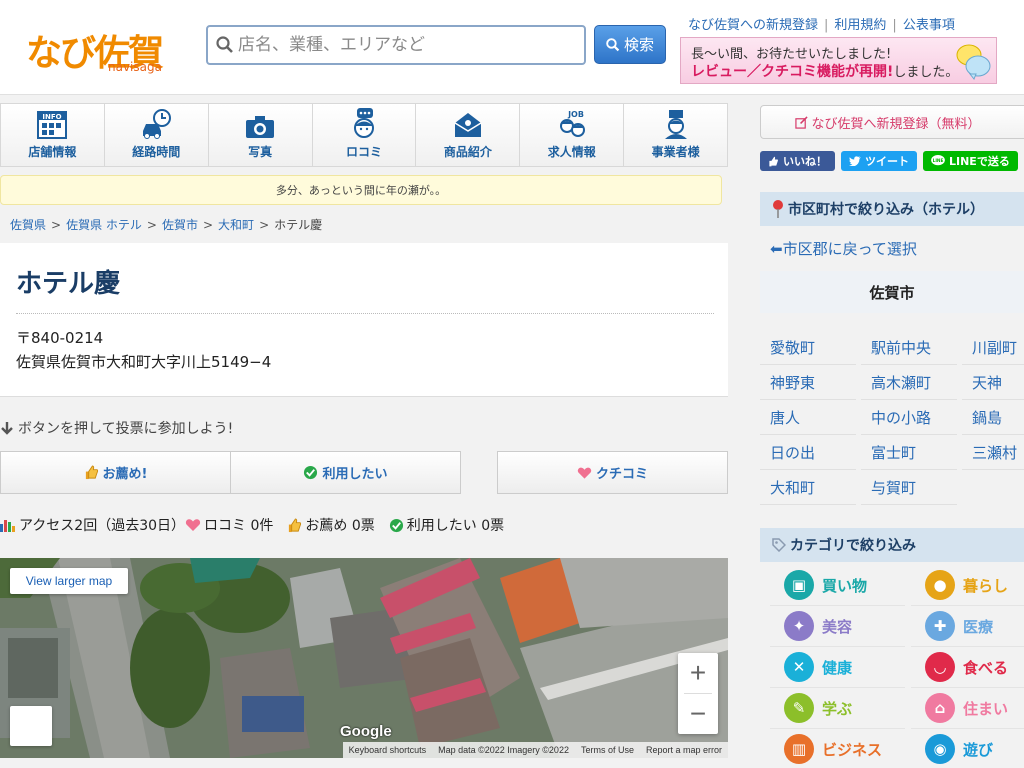 This screenshot has height=768, width=1024. Describe the element at coordinates (837, 585) in the screenshot. I see `category-shopping: ▣ 買い物` at that location.